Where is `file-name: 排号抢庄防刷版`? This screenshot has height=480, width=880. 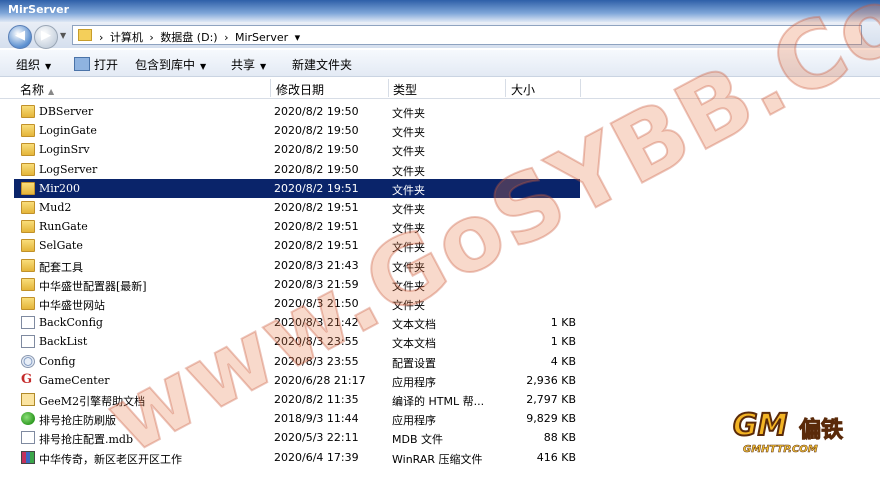 file-name: 排号抢庄防刷版 is located at coordinates (77, 421).